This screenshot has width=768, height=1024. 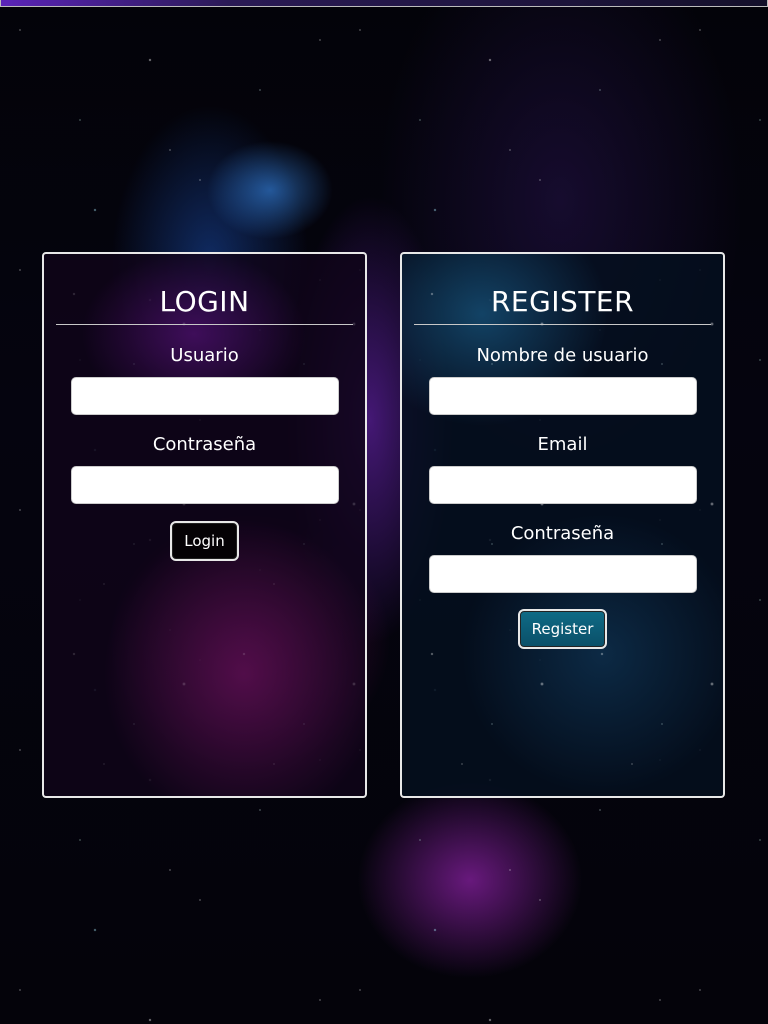 I want to click on register-username-input, so click(x=562, y=396).